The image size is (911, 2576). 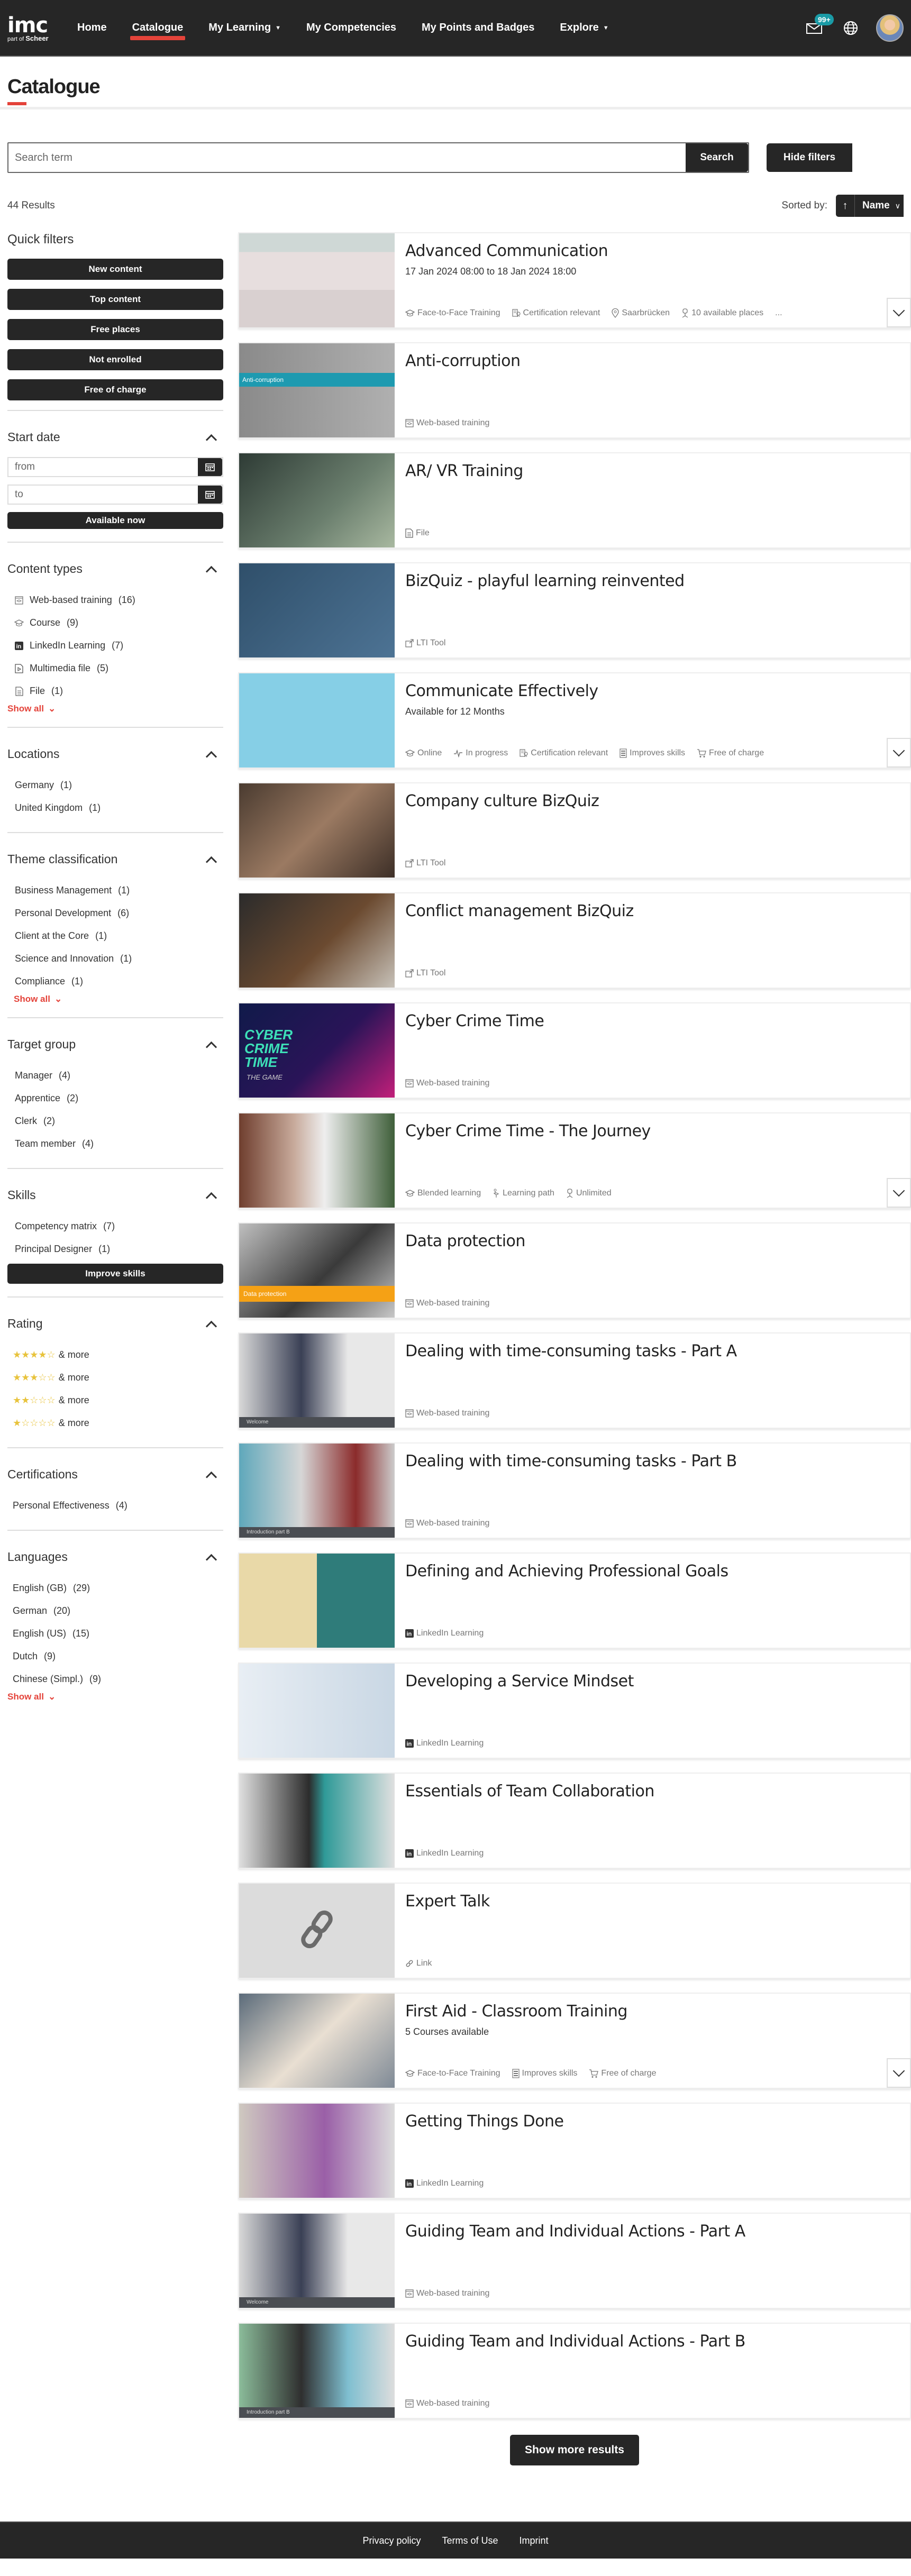 What do you see at coordinates (652, 361) in the screenshot?
I see `card-title: Anti-corruption` at bounding box center [652, 361].